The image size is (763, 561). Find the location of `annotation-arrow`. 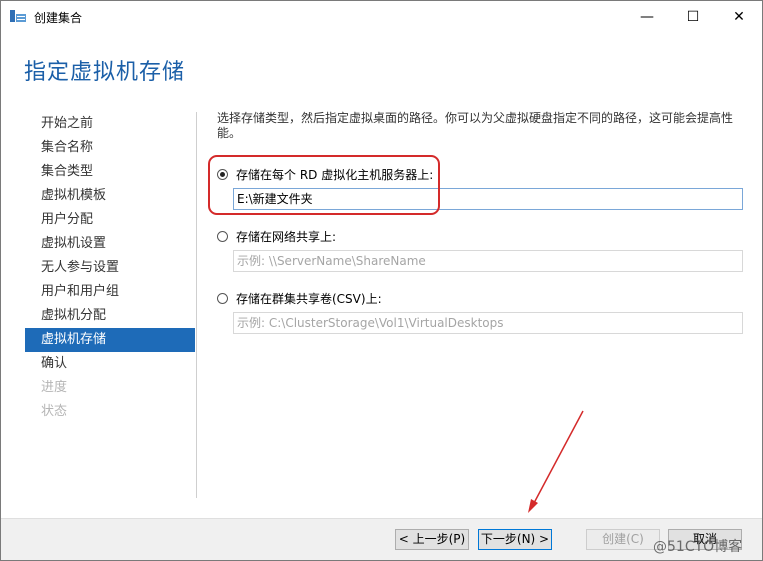

annotation-arrow is located at coordinates (556, 461).